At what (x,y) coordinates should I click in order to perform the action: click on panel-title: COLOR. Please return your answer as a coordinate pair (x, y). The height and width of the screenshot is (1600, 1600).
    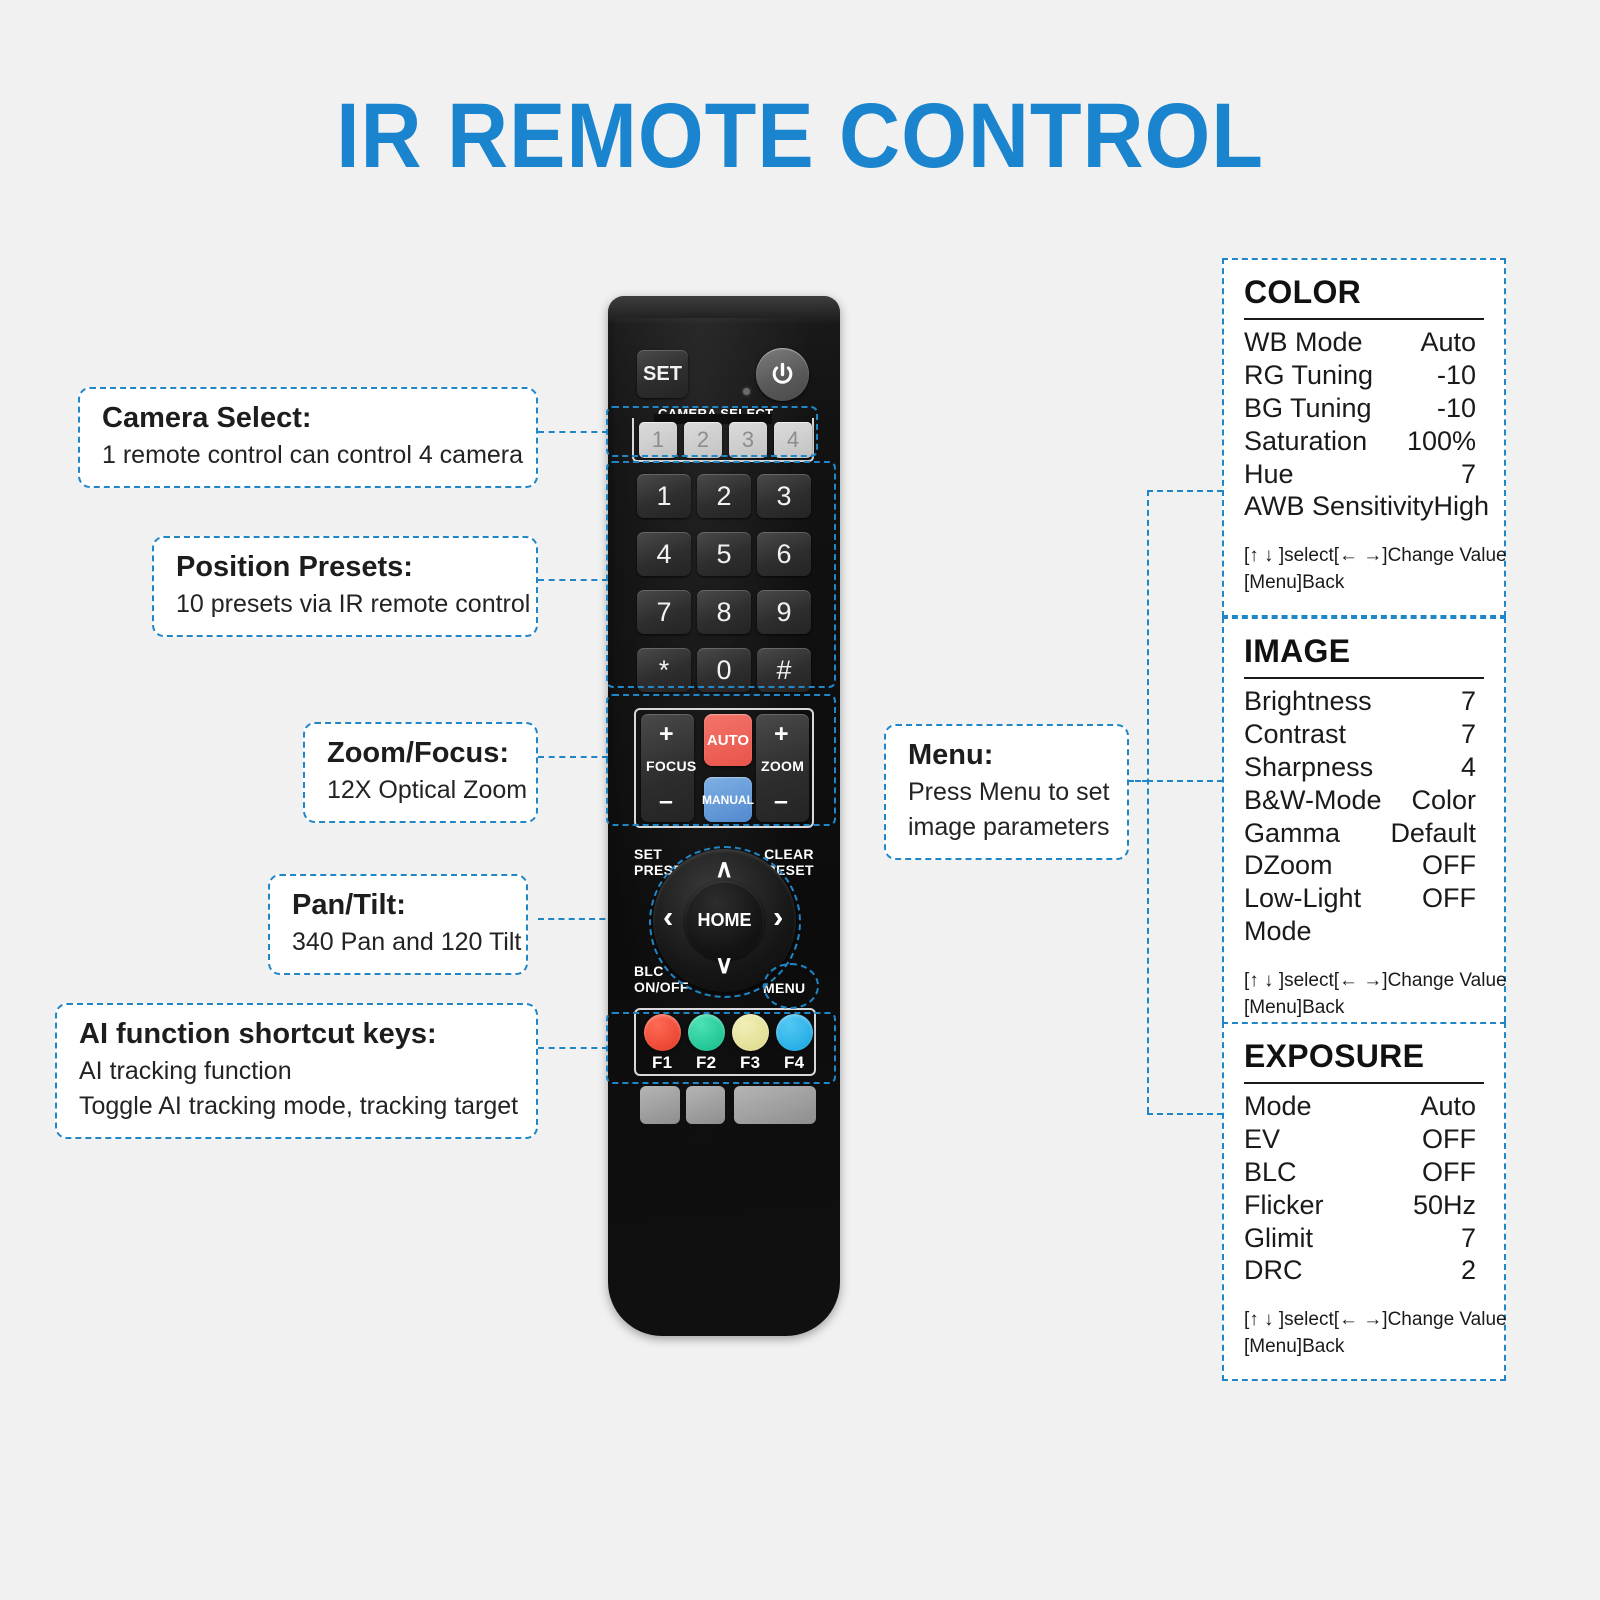
    Looking at the image, I should click on (1364, 297).